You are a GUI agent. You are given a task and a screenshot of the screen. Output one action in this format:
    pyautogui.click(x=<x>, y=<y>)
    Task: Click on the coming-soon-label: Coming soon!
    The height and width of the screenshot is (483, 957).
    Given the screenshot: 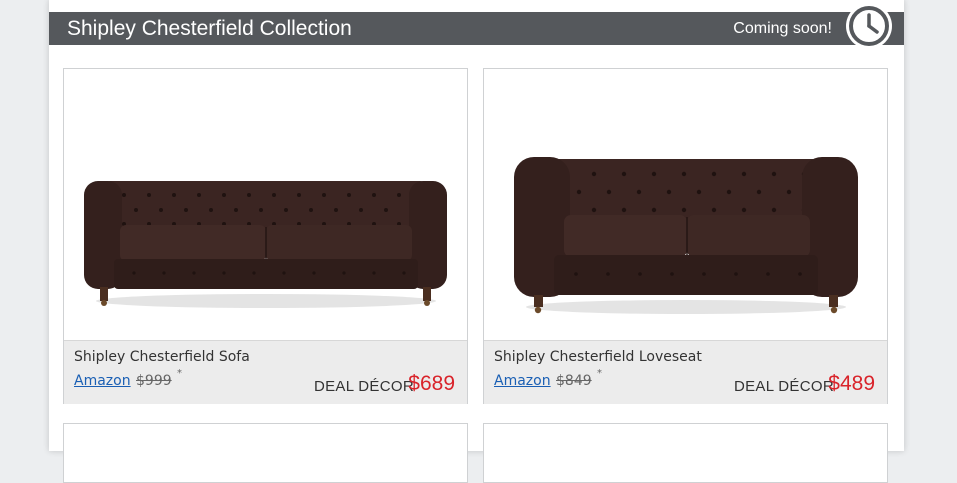 What is the action you would take?
    pyautogui.click(x=782, y=28)
    